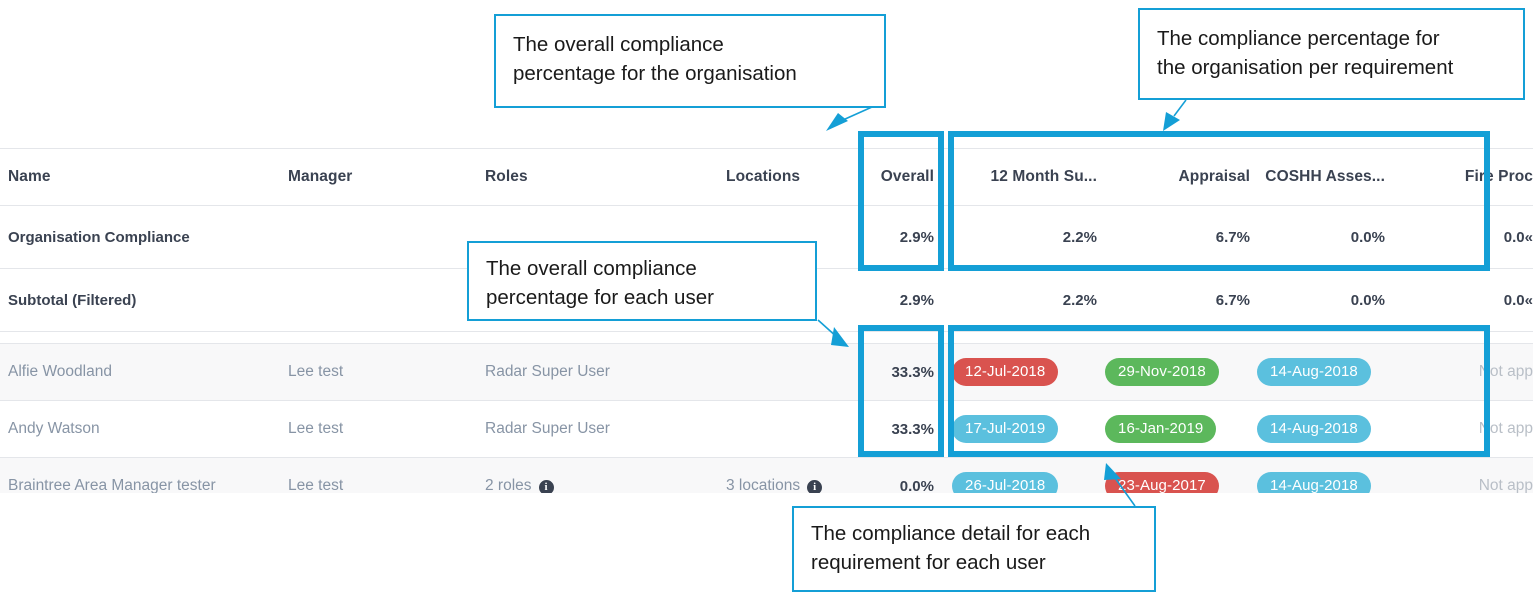  I want to click on column-header-fire-procedure: Fire Proc, so click(1463, 177).